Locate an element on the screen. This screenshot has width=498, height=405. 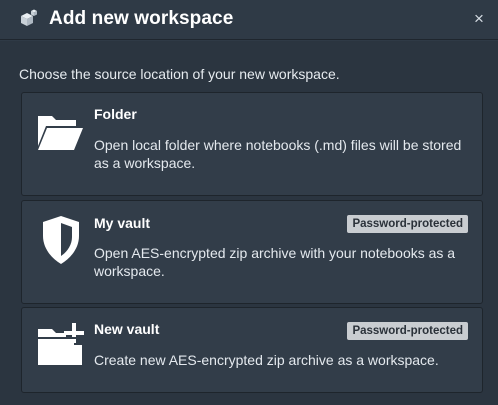
cubes-icon is located at coordinates (29, 17).